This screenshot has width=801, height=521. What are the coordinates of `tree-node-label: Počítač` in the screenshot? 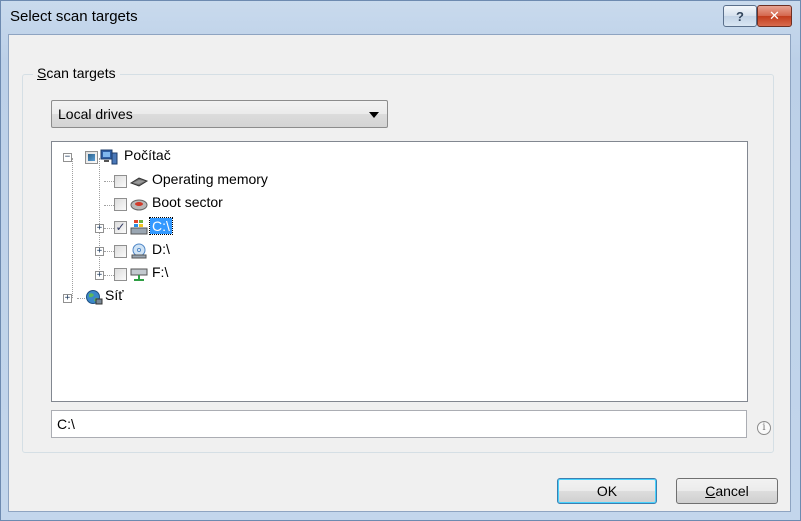 It's located at (147, 155).